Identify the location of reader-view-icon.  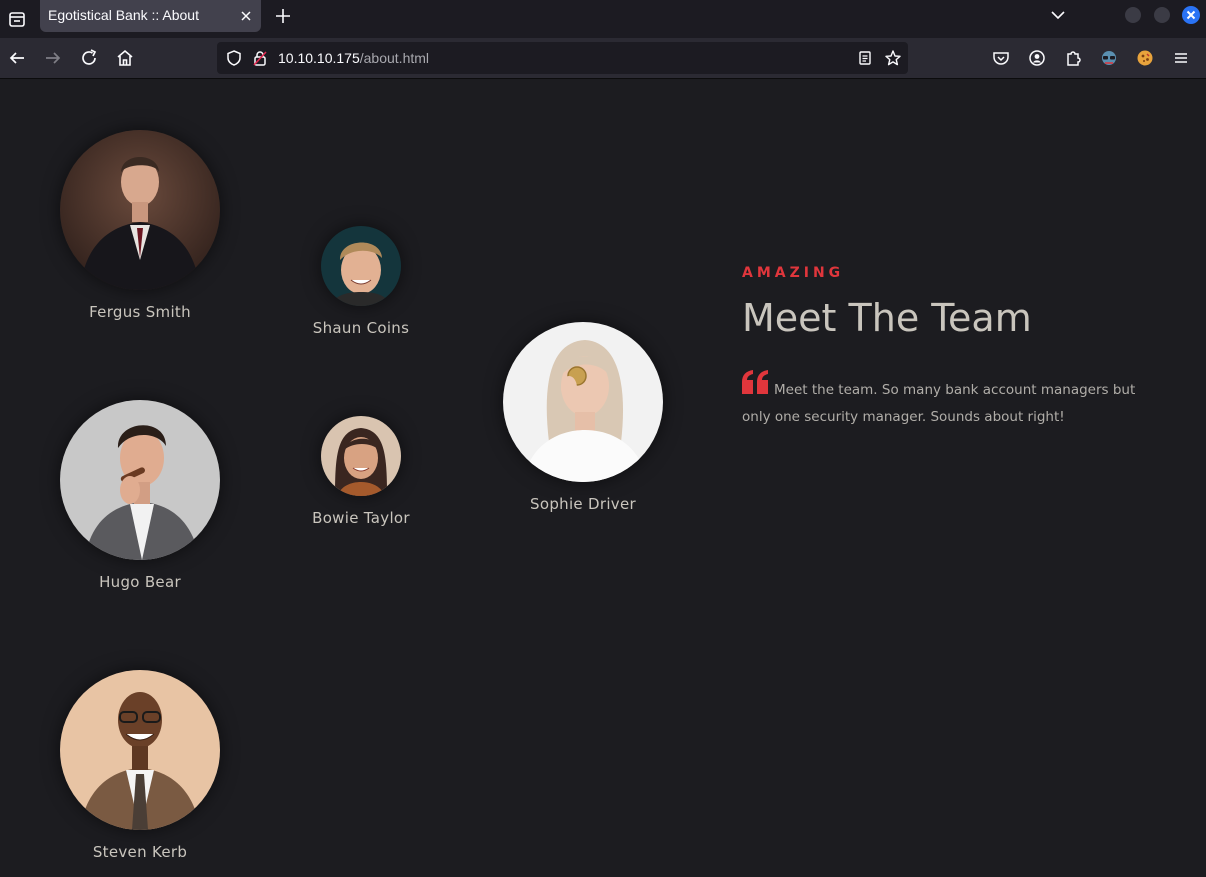
(865, 58).